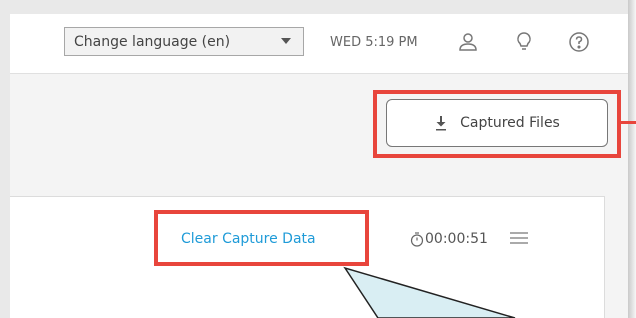 The height and width of the screenshot is (318, 636). Describe the element at coordinates (632, 159) in the screenshot. I see `window-shadow` at that location.